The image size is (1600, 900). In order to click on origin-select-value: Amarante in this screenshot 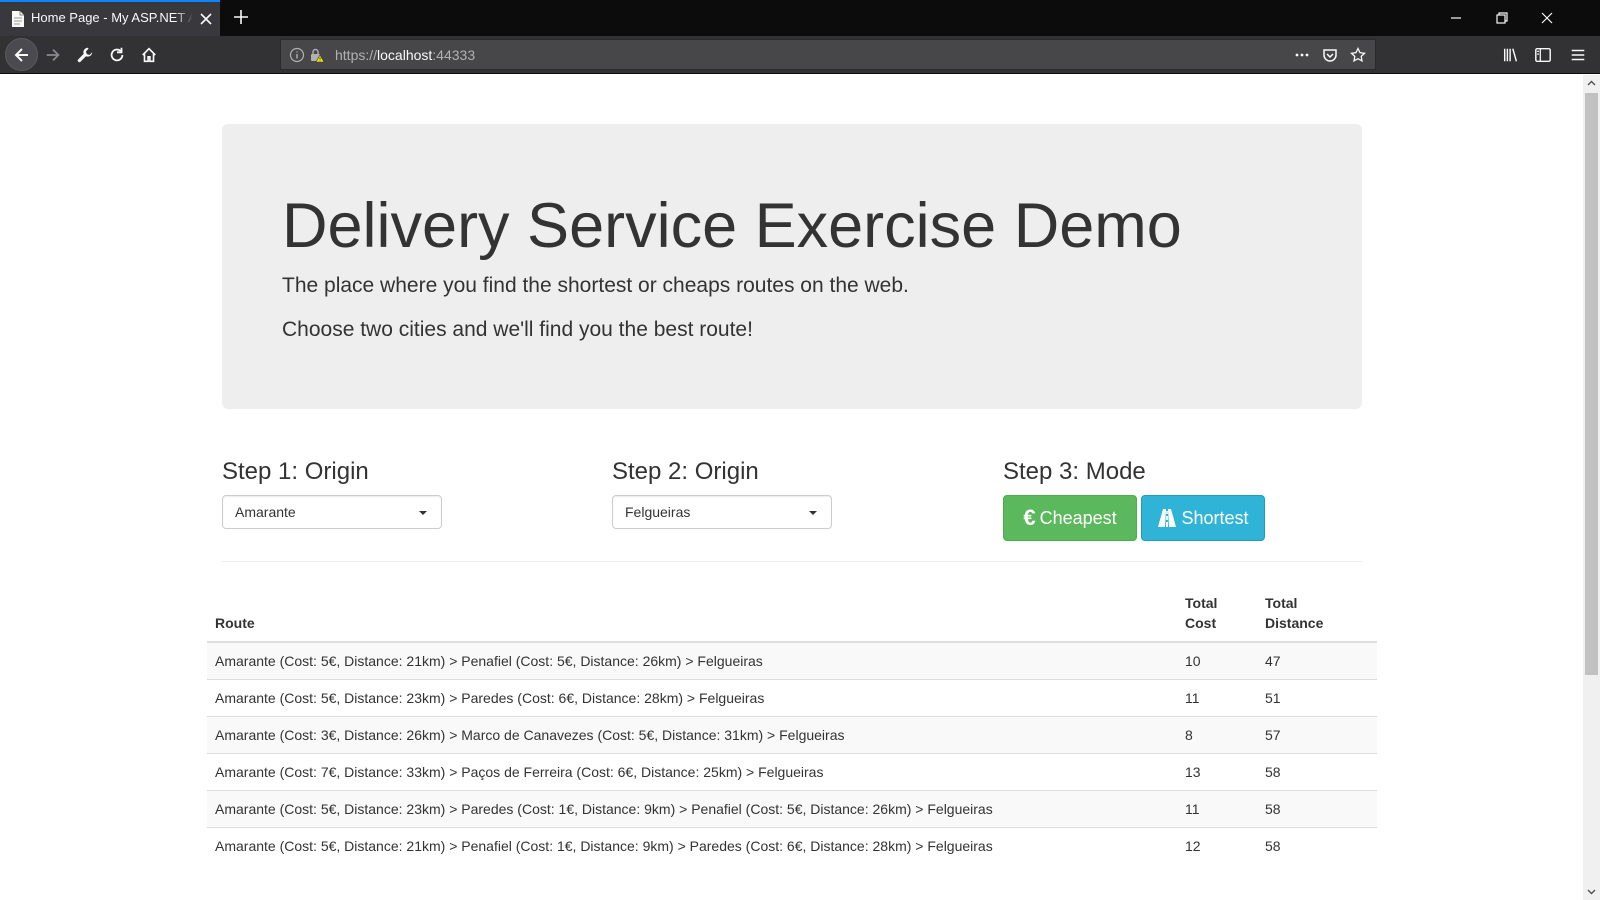, I will do `click(265, 512)`.